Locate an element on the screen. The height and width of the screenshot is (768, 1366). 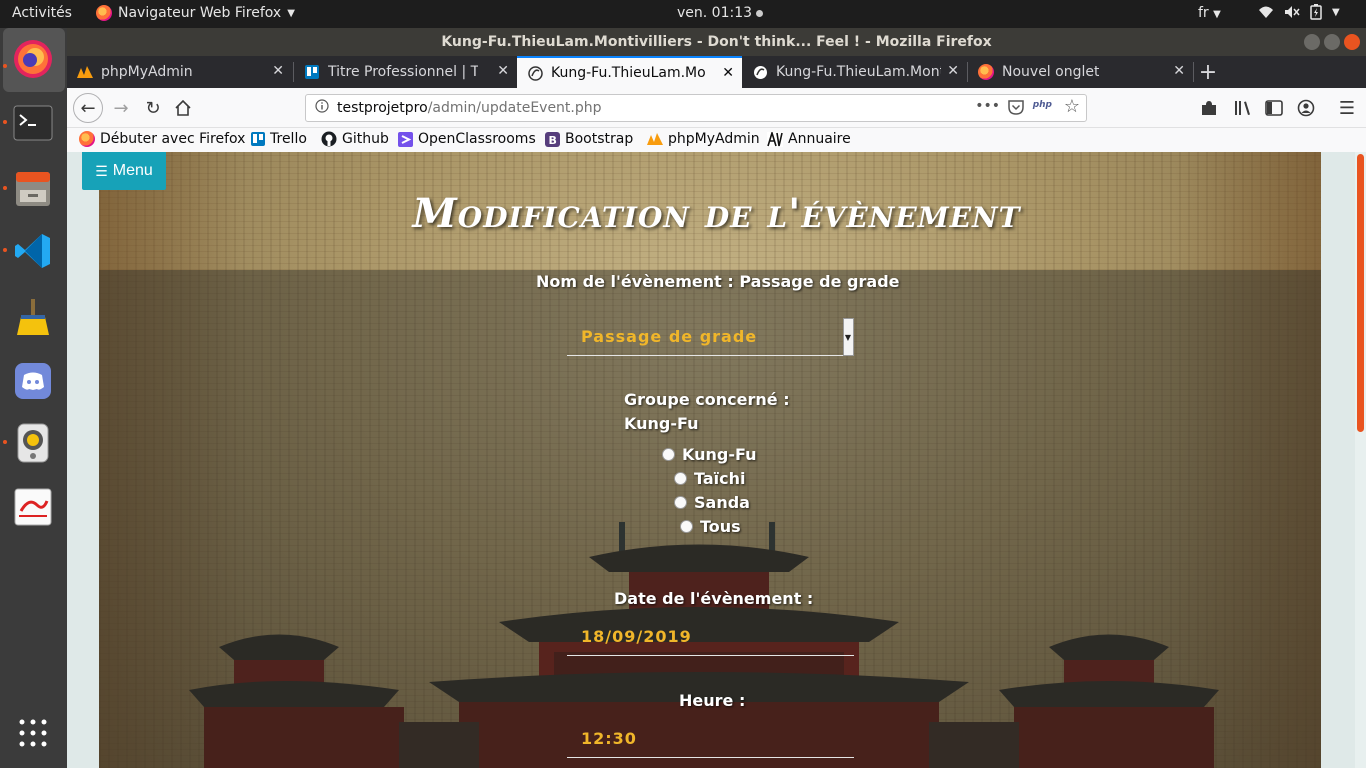
extensions-button is located at coordinates (1209, 108).